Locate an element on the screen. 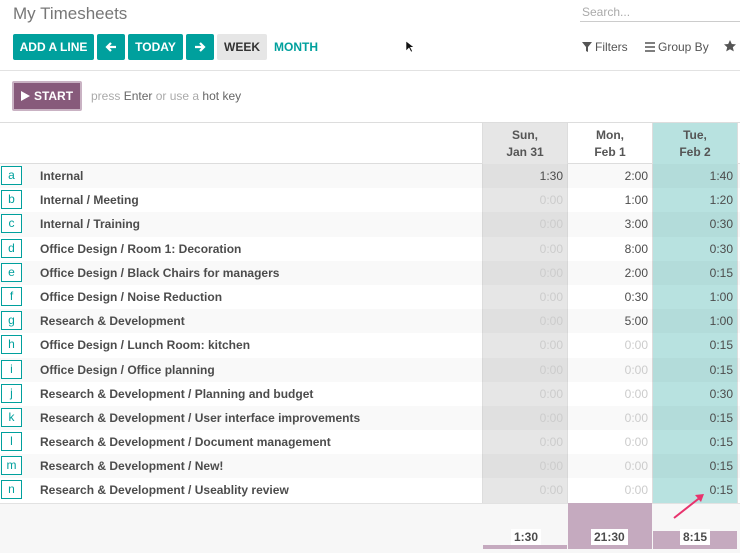  hotkey-badge: j is located at coordinates (11, 393).